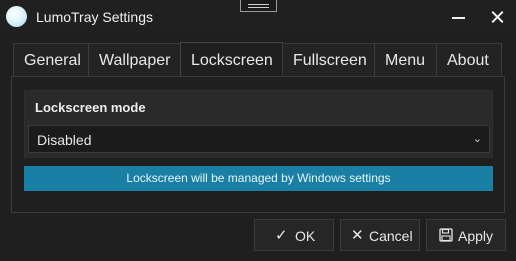 The width and height of the screenshot is (516, 261). Describe the element at coordinates (357, 235) in the screenshot. I see `close-icon: ✕` at that location.